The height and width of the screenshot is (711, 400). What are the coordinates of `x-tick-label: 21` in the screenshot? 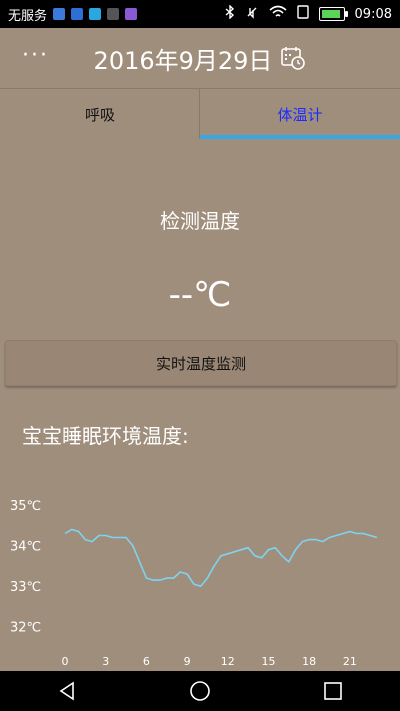 It's located at (350, 661).